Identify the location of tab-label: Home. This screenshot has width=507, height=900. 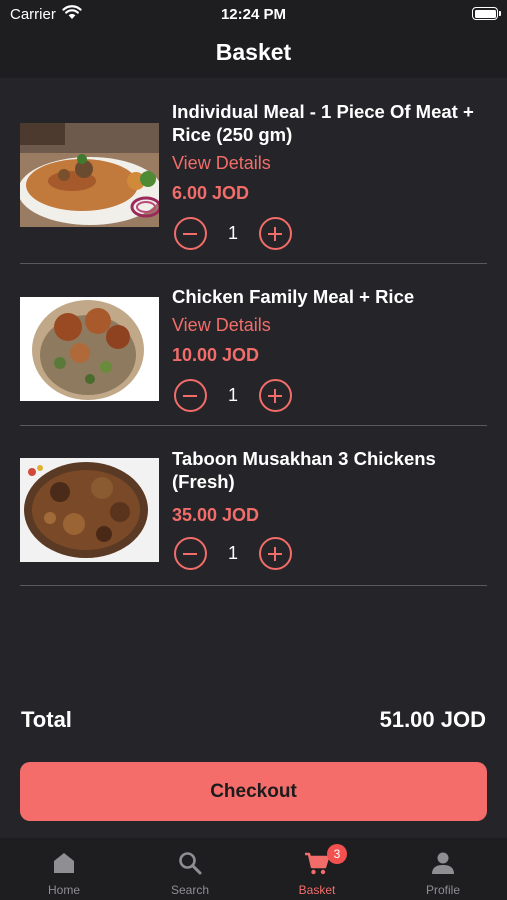
(63, 890).